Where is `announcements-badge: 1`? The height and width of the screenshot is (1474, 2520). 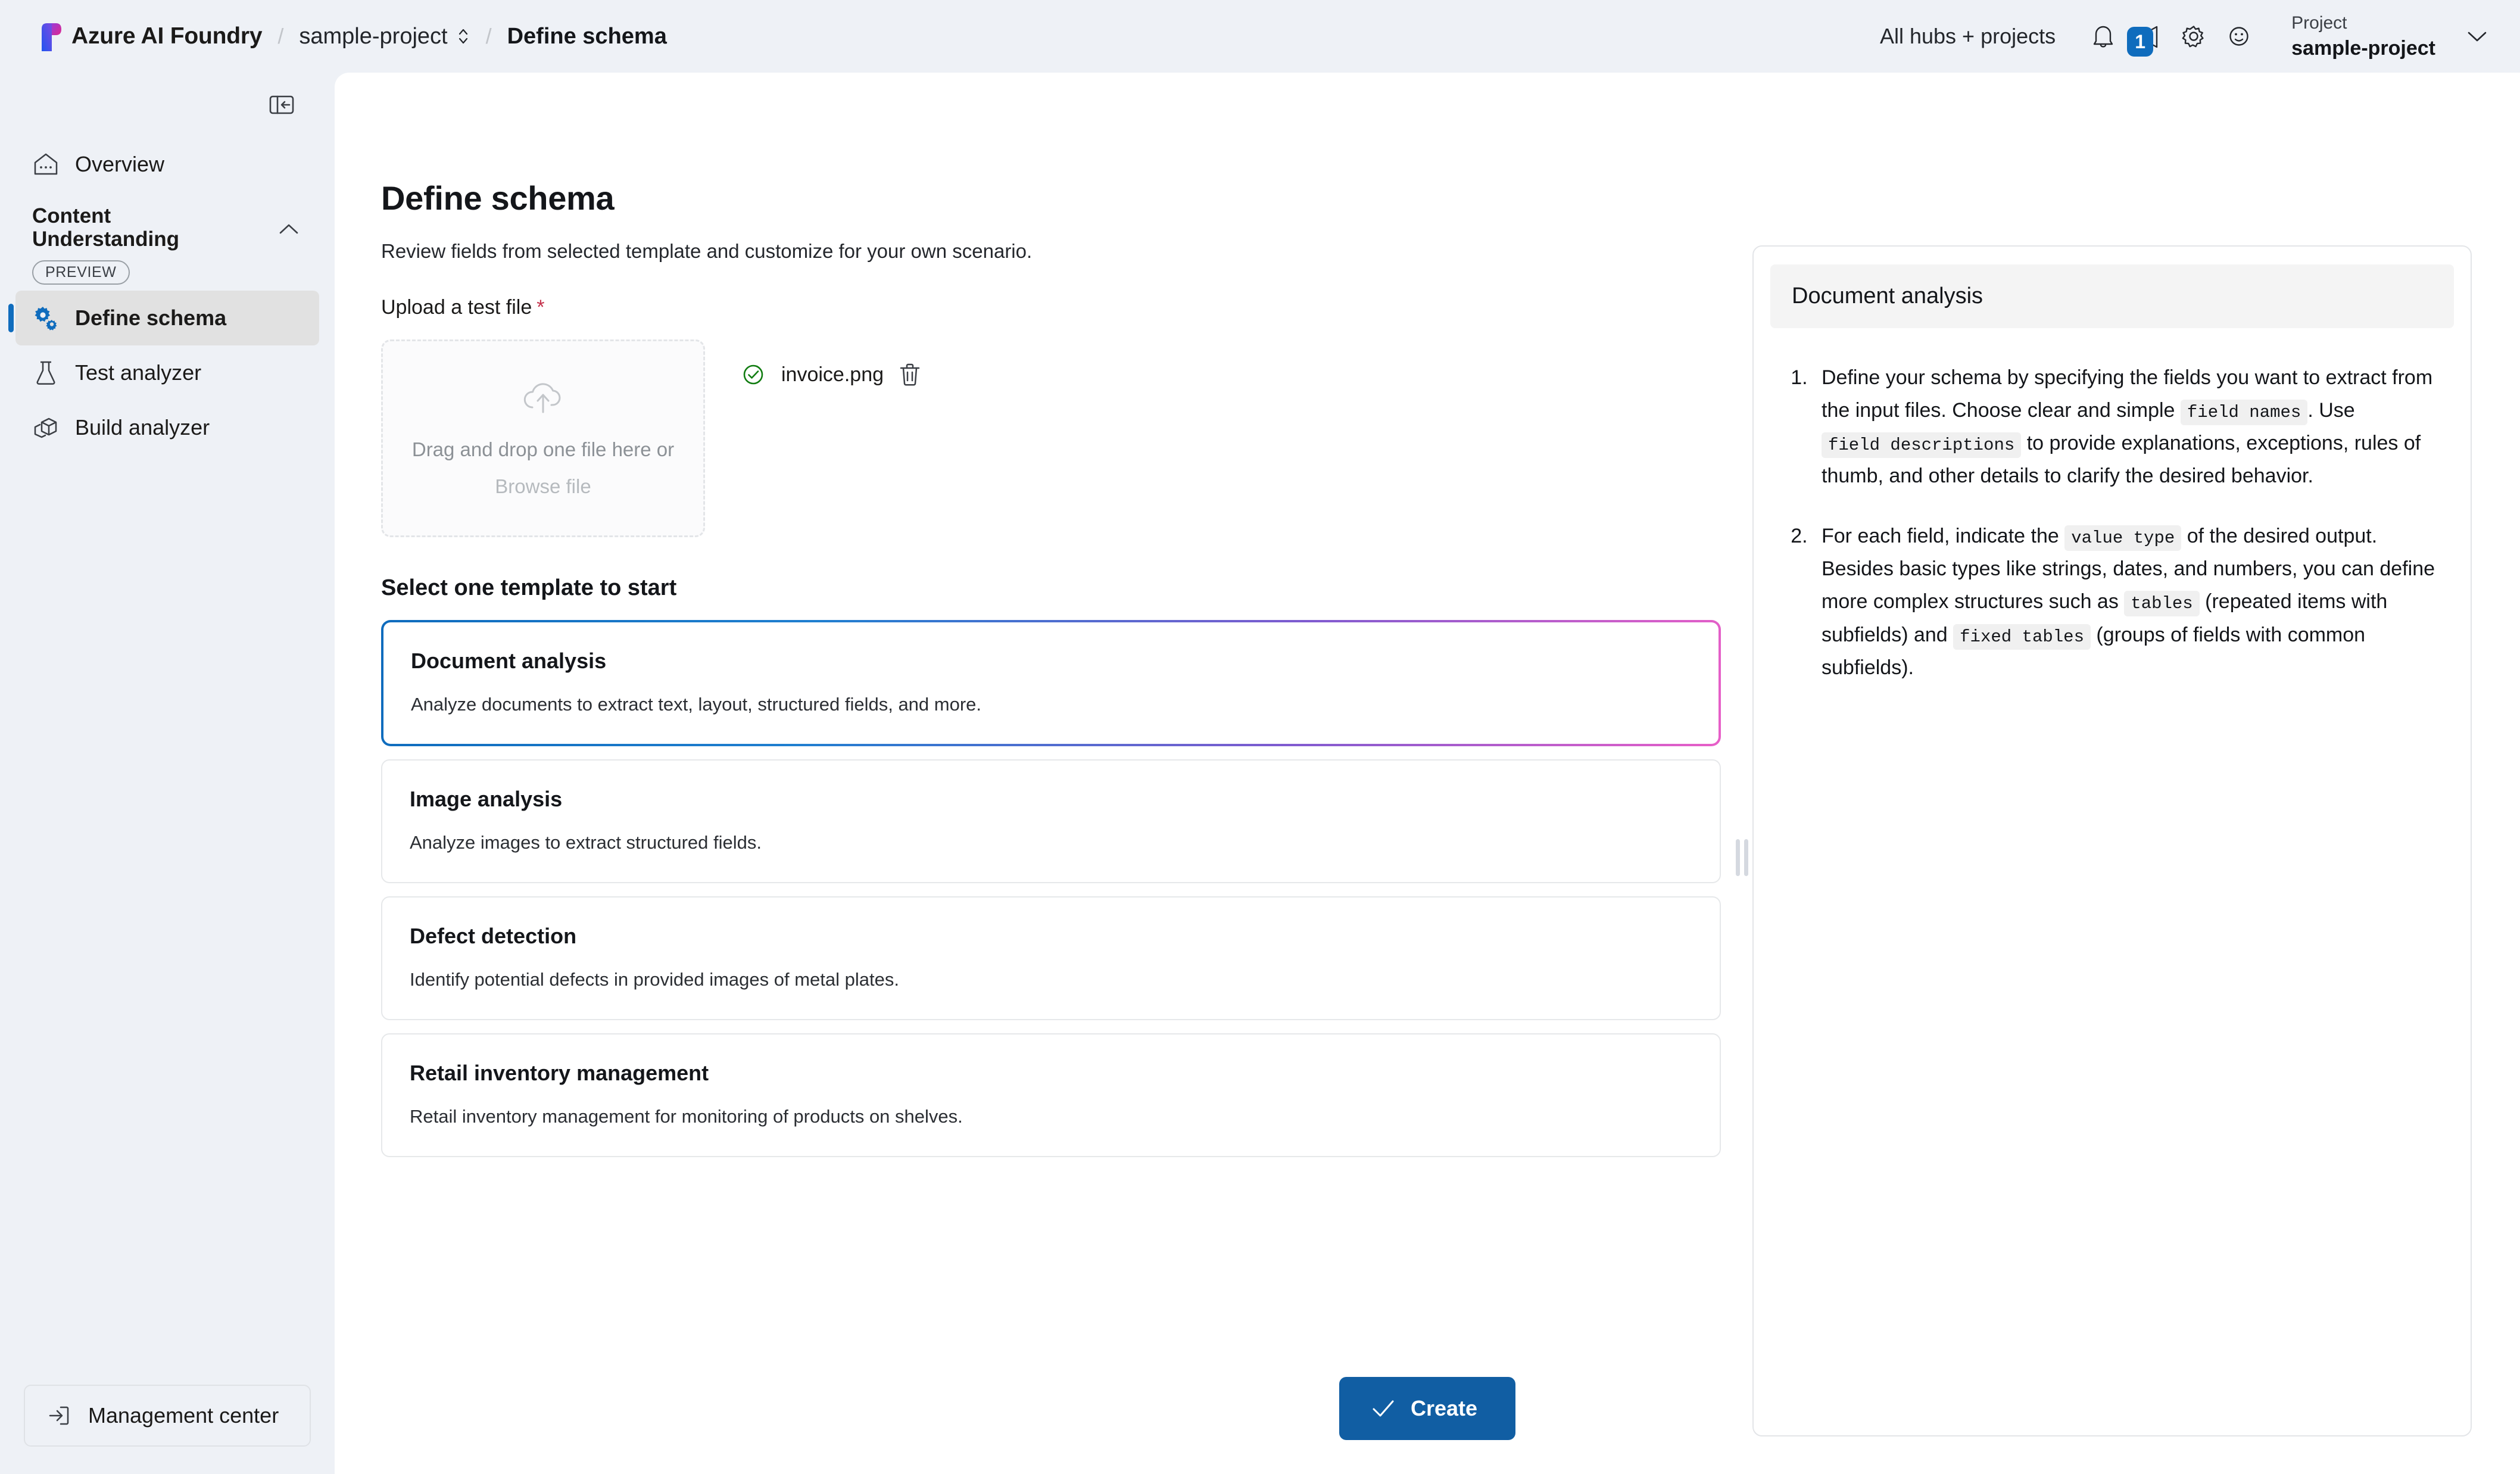 announcements-badge: 1 is located at coordinates (2140, 42).